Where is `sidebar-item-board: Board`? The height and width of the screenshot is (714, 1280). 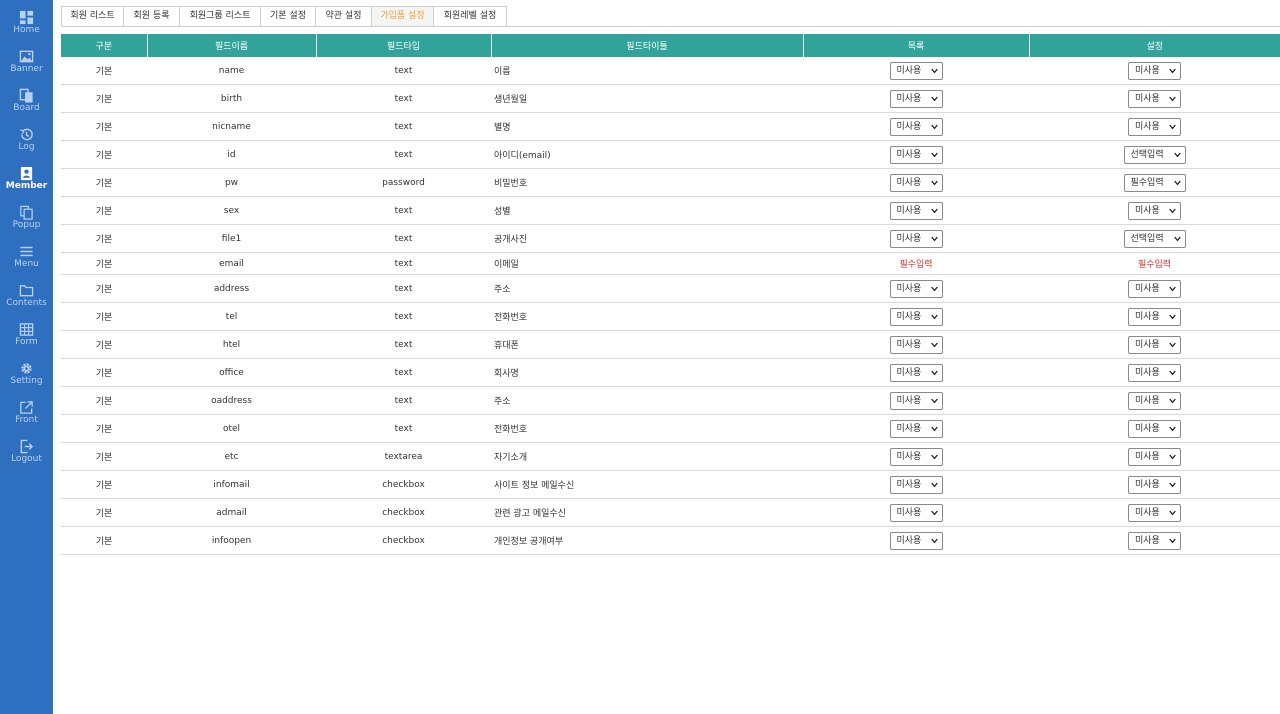 sidebar-item-board: Board is located at coordinates (26, 97).